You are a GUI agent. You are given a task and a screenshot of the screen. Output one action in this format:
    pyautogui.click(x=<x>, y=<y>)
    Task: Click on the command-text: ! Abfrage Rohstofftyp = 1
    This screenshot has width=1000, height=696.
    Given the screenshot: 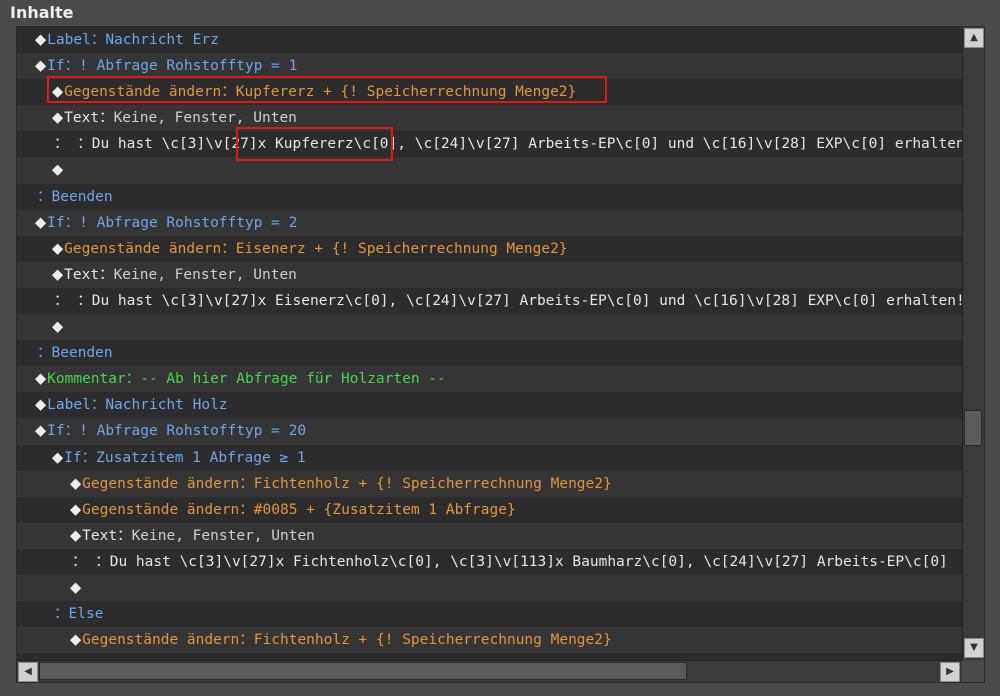 What is the action you would take?
    pyautogui.click(x=188, y=66)
    